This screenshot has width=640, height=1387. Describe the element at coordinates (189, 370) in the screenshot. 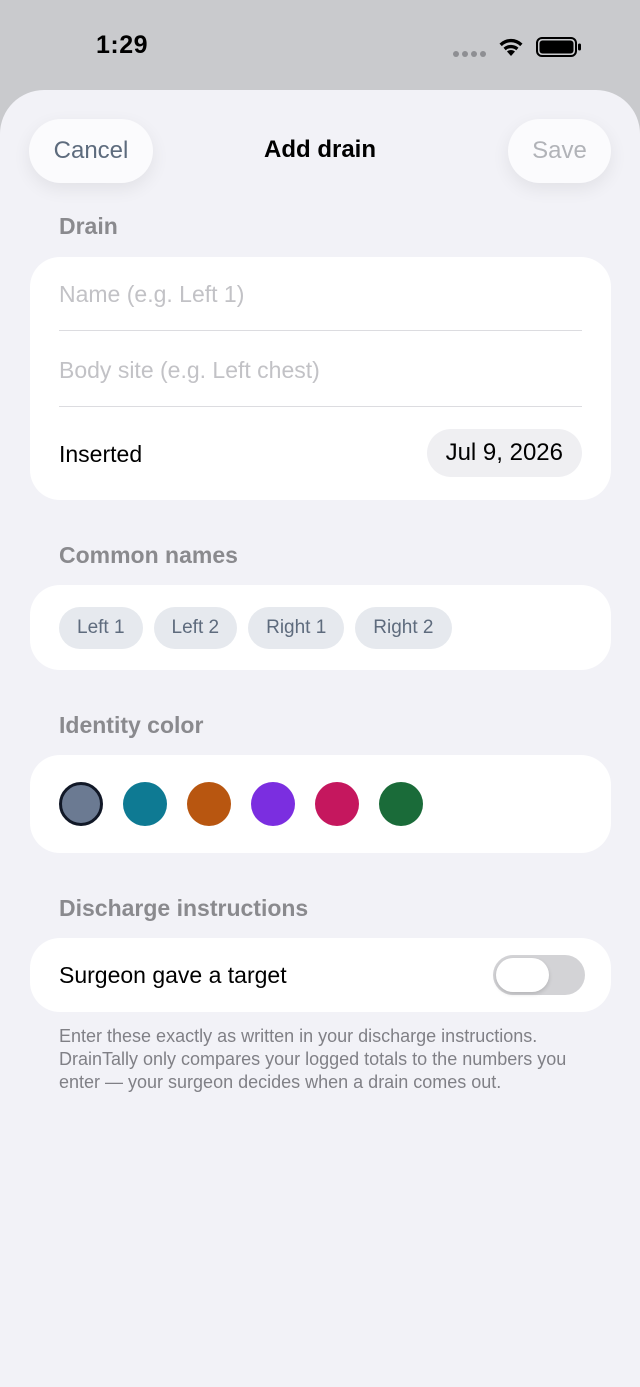

I see `body-site-input: Body site (e.g. Left chest)` at that location.